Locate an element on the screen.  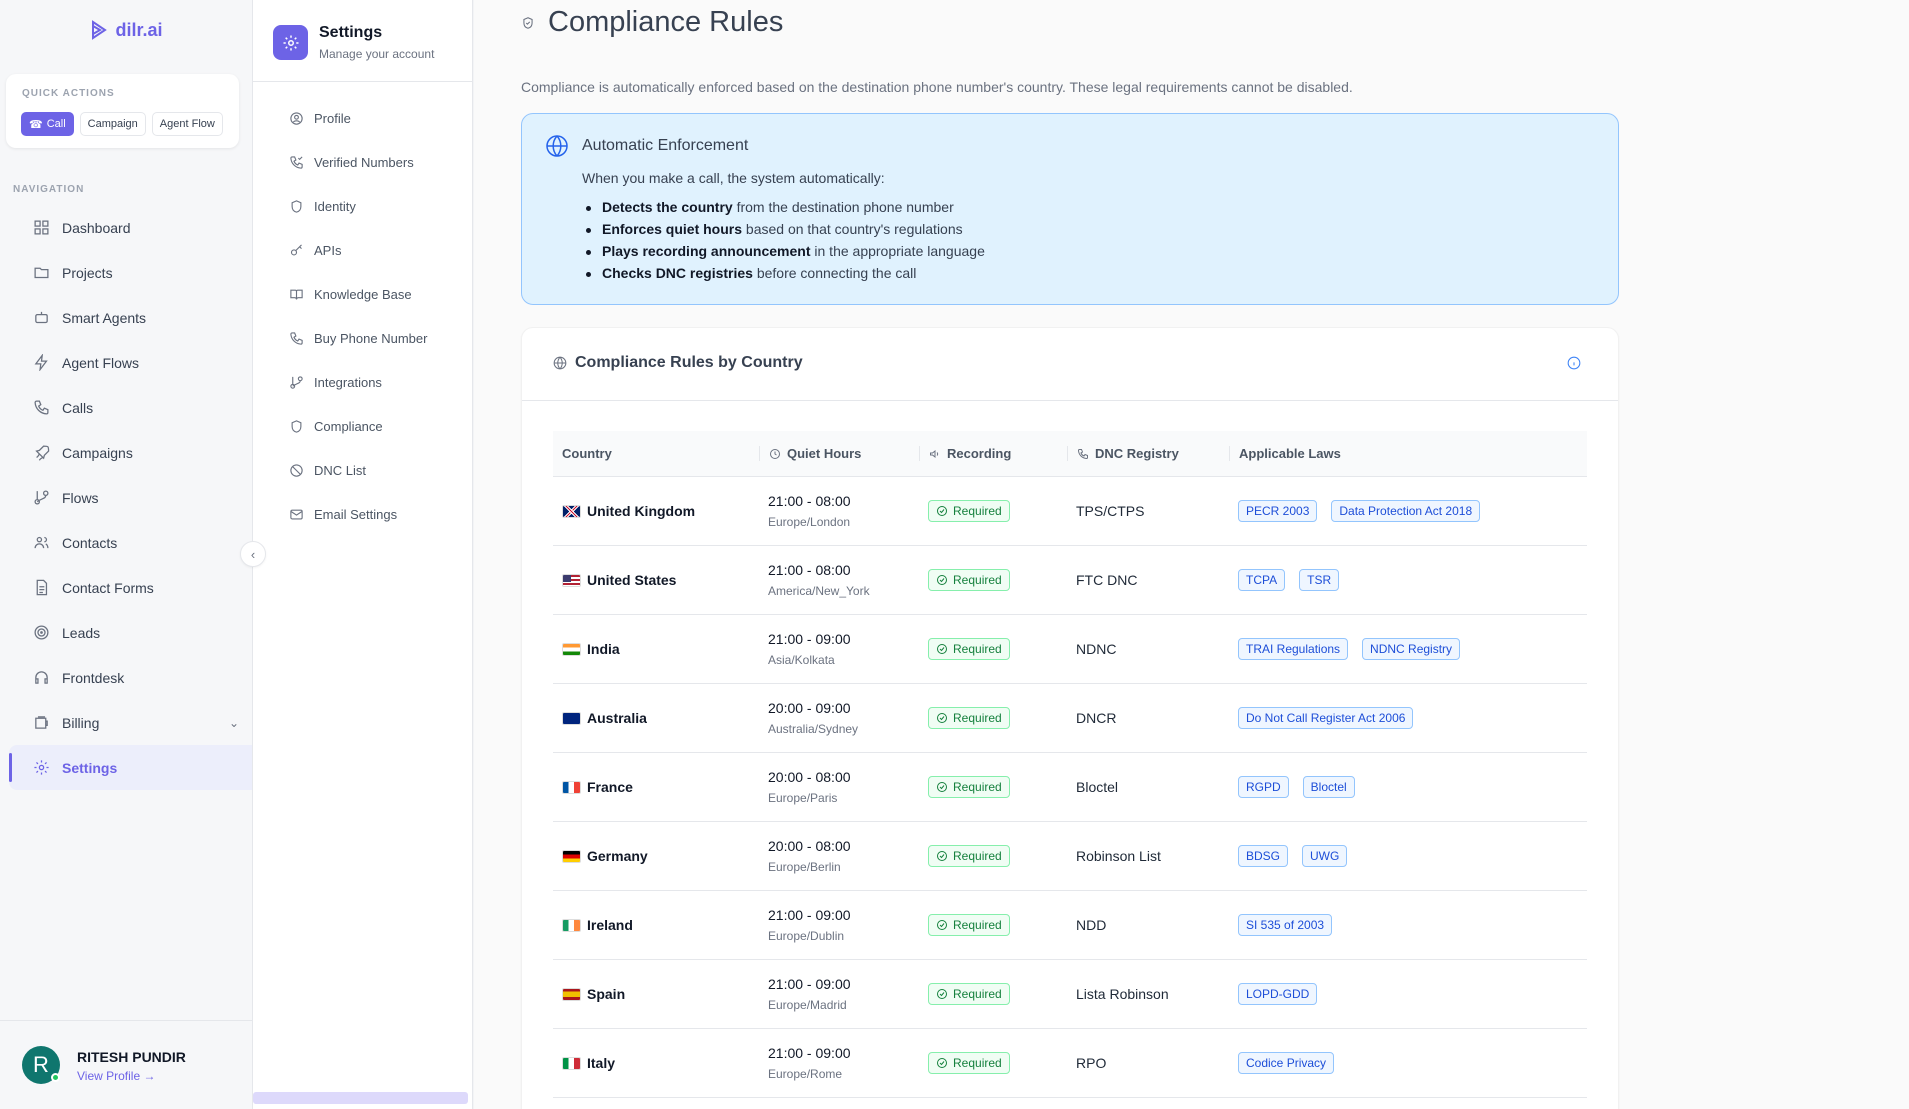
sidebar-item-campaigns: Campaigns is located at coordinates (130, 452).